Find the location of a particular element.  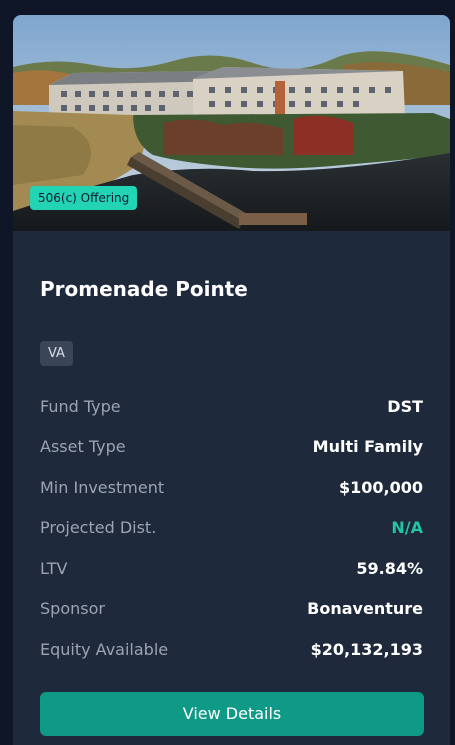

detail-row-sponsor: Sponsor Bonaventure is located at coordinates (231, 609).